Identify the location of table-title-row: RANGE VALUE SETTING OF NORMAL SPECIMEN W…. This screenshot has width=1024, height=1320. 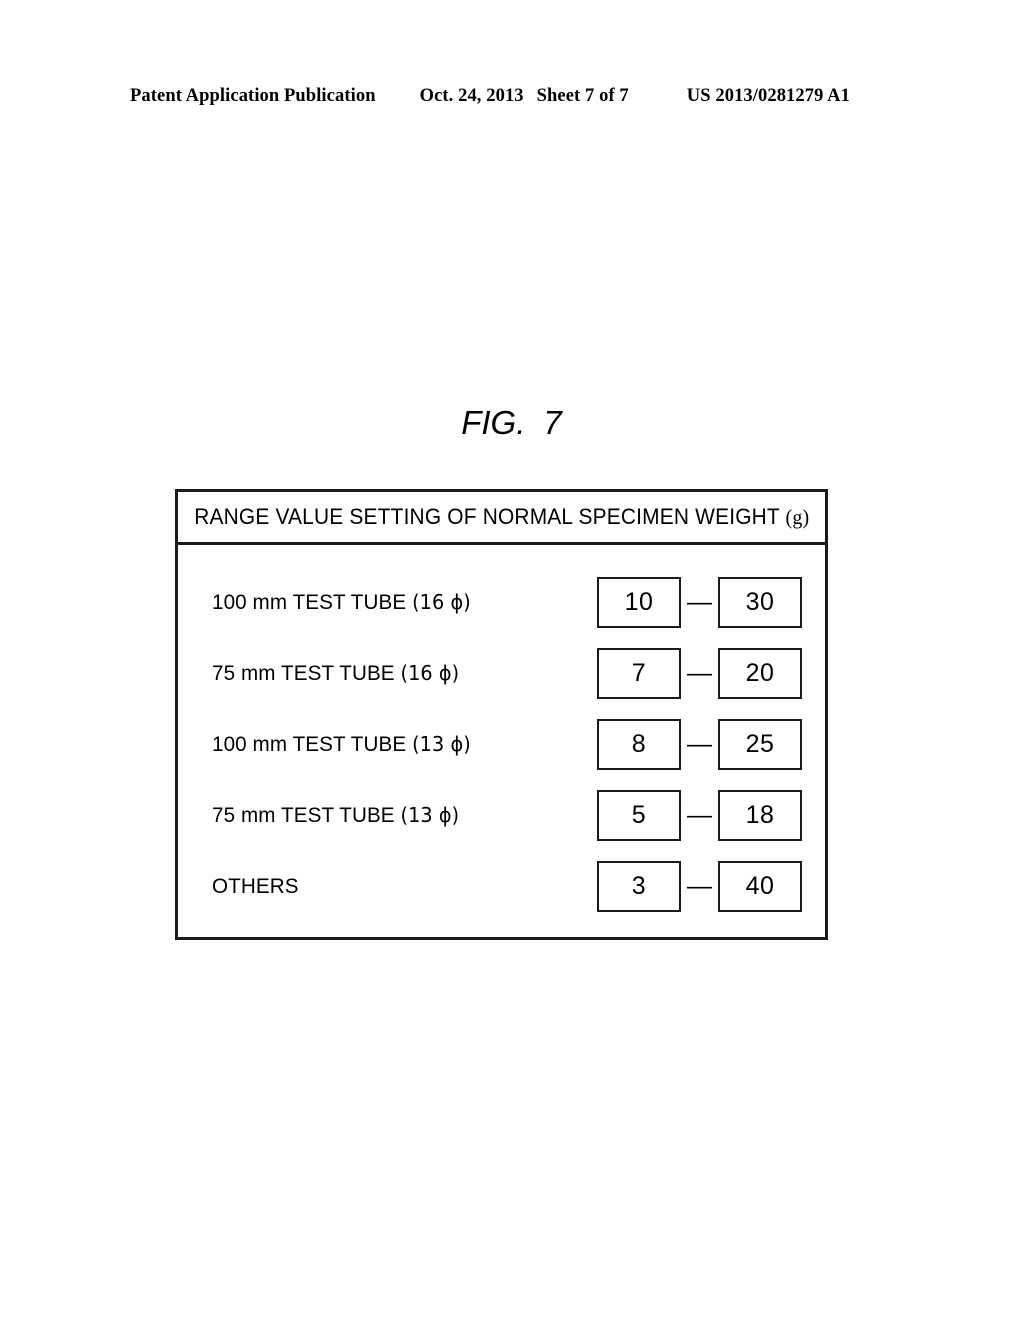
(501, 518).